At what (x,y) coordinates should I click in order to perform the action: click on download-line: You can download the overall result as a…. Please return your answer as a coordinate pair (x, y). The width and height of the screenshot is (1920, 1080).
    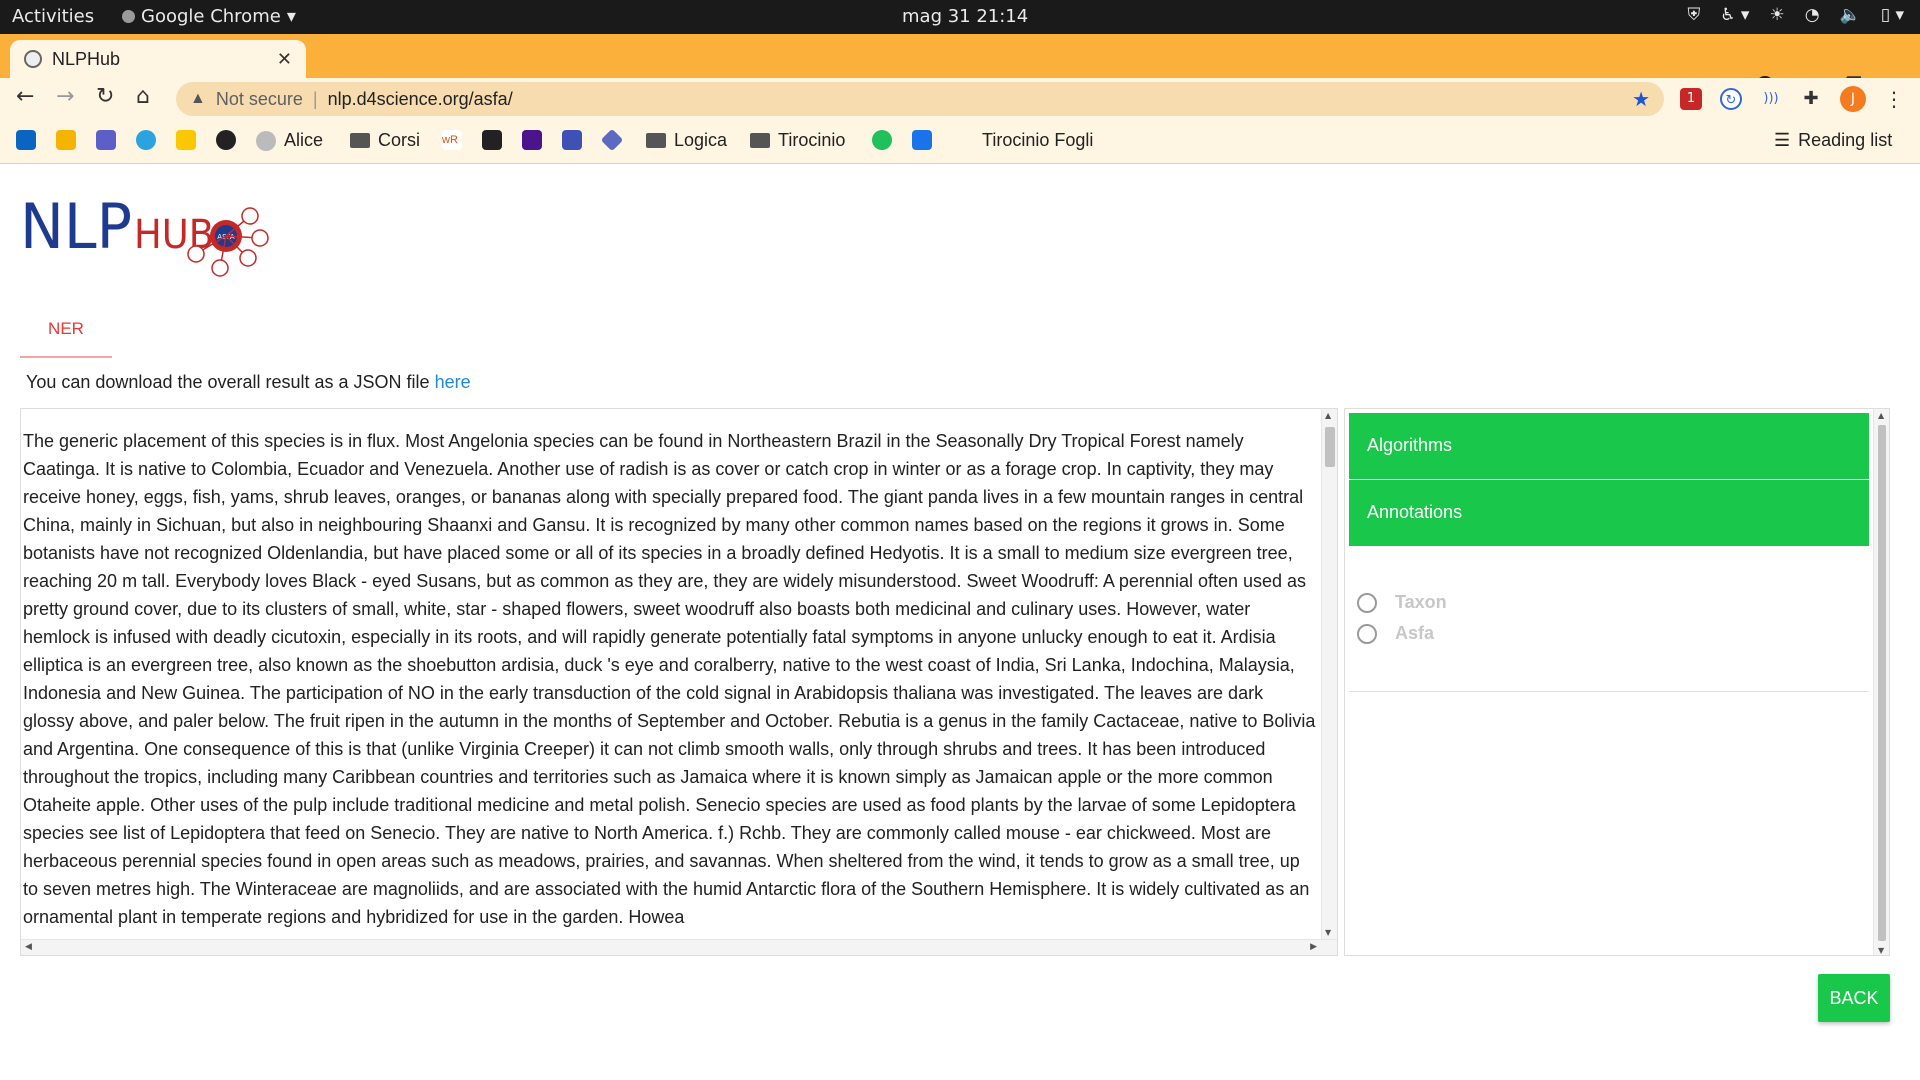
    Looking at the image, I should click on (248, 382).